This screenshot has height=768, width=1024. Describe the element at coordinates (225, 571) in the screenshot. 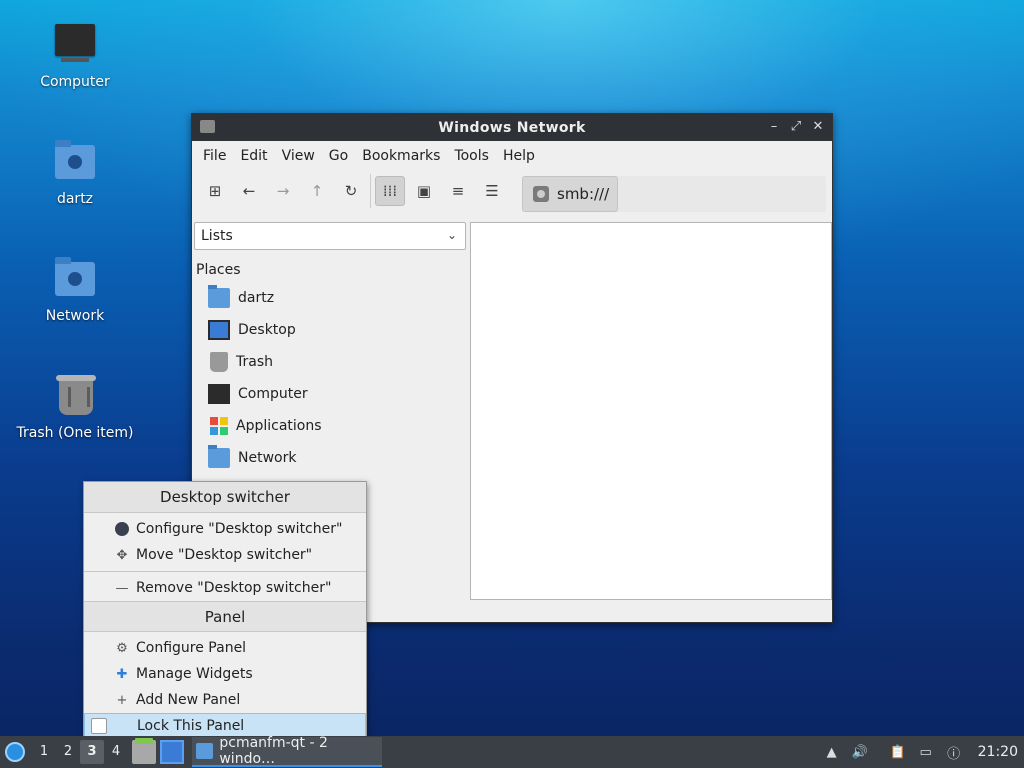

I see `menu-divider` at that location.